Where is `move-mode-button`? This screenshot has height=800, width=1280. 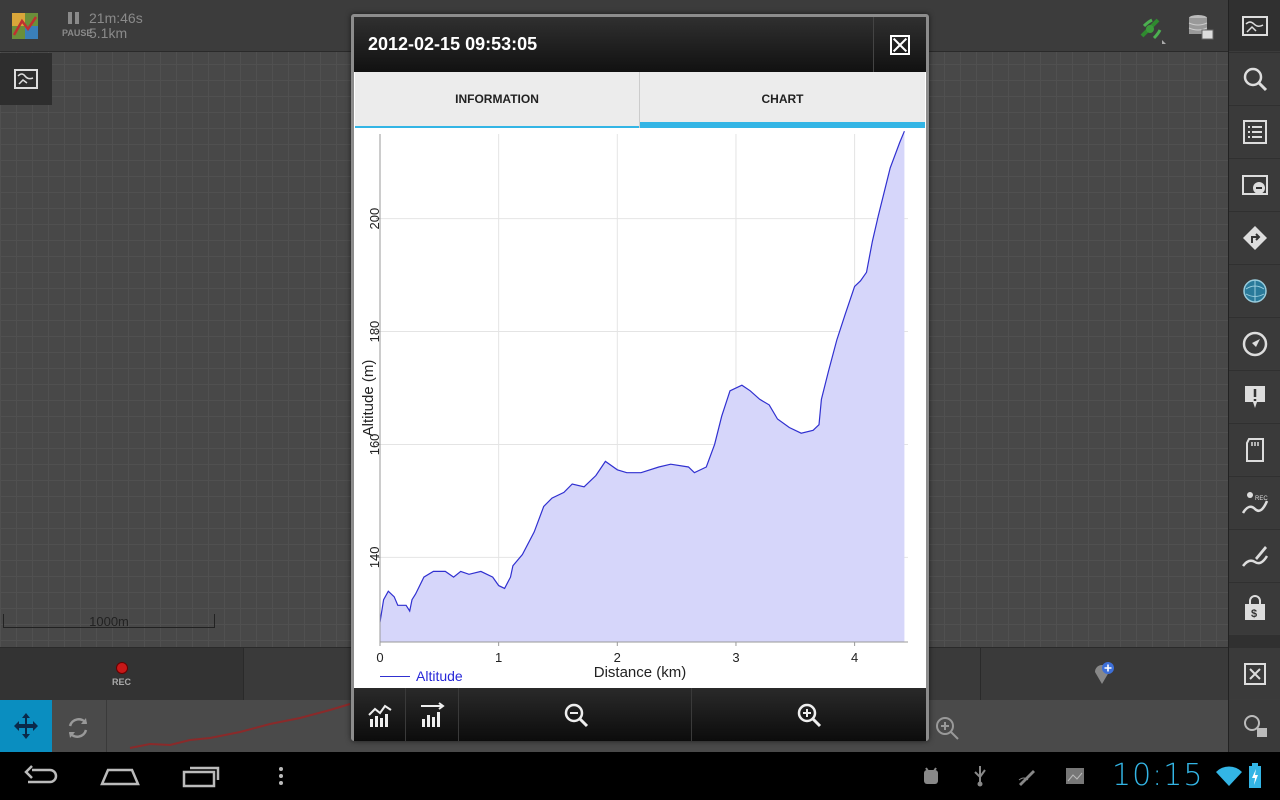
move-mode-button is located at coordinates (26, 726).